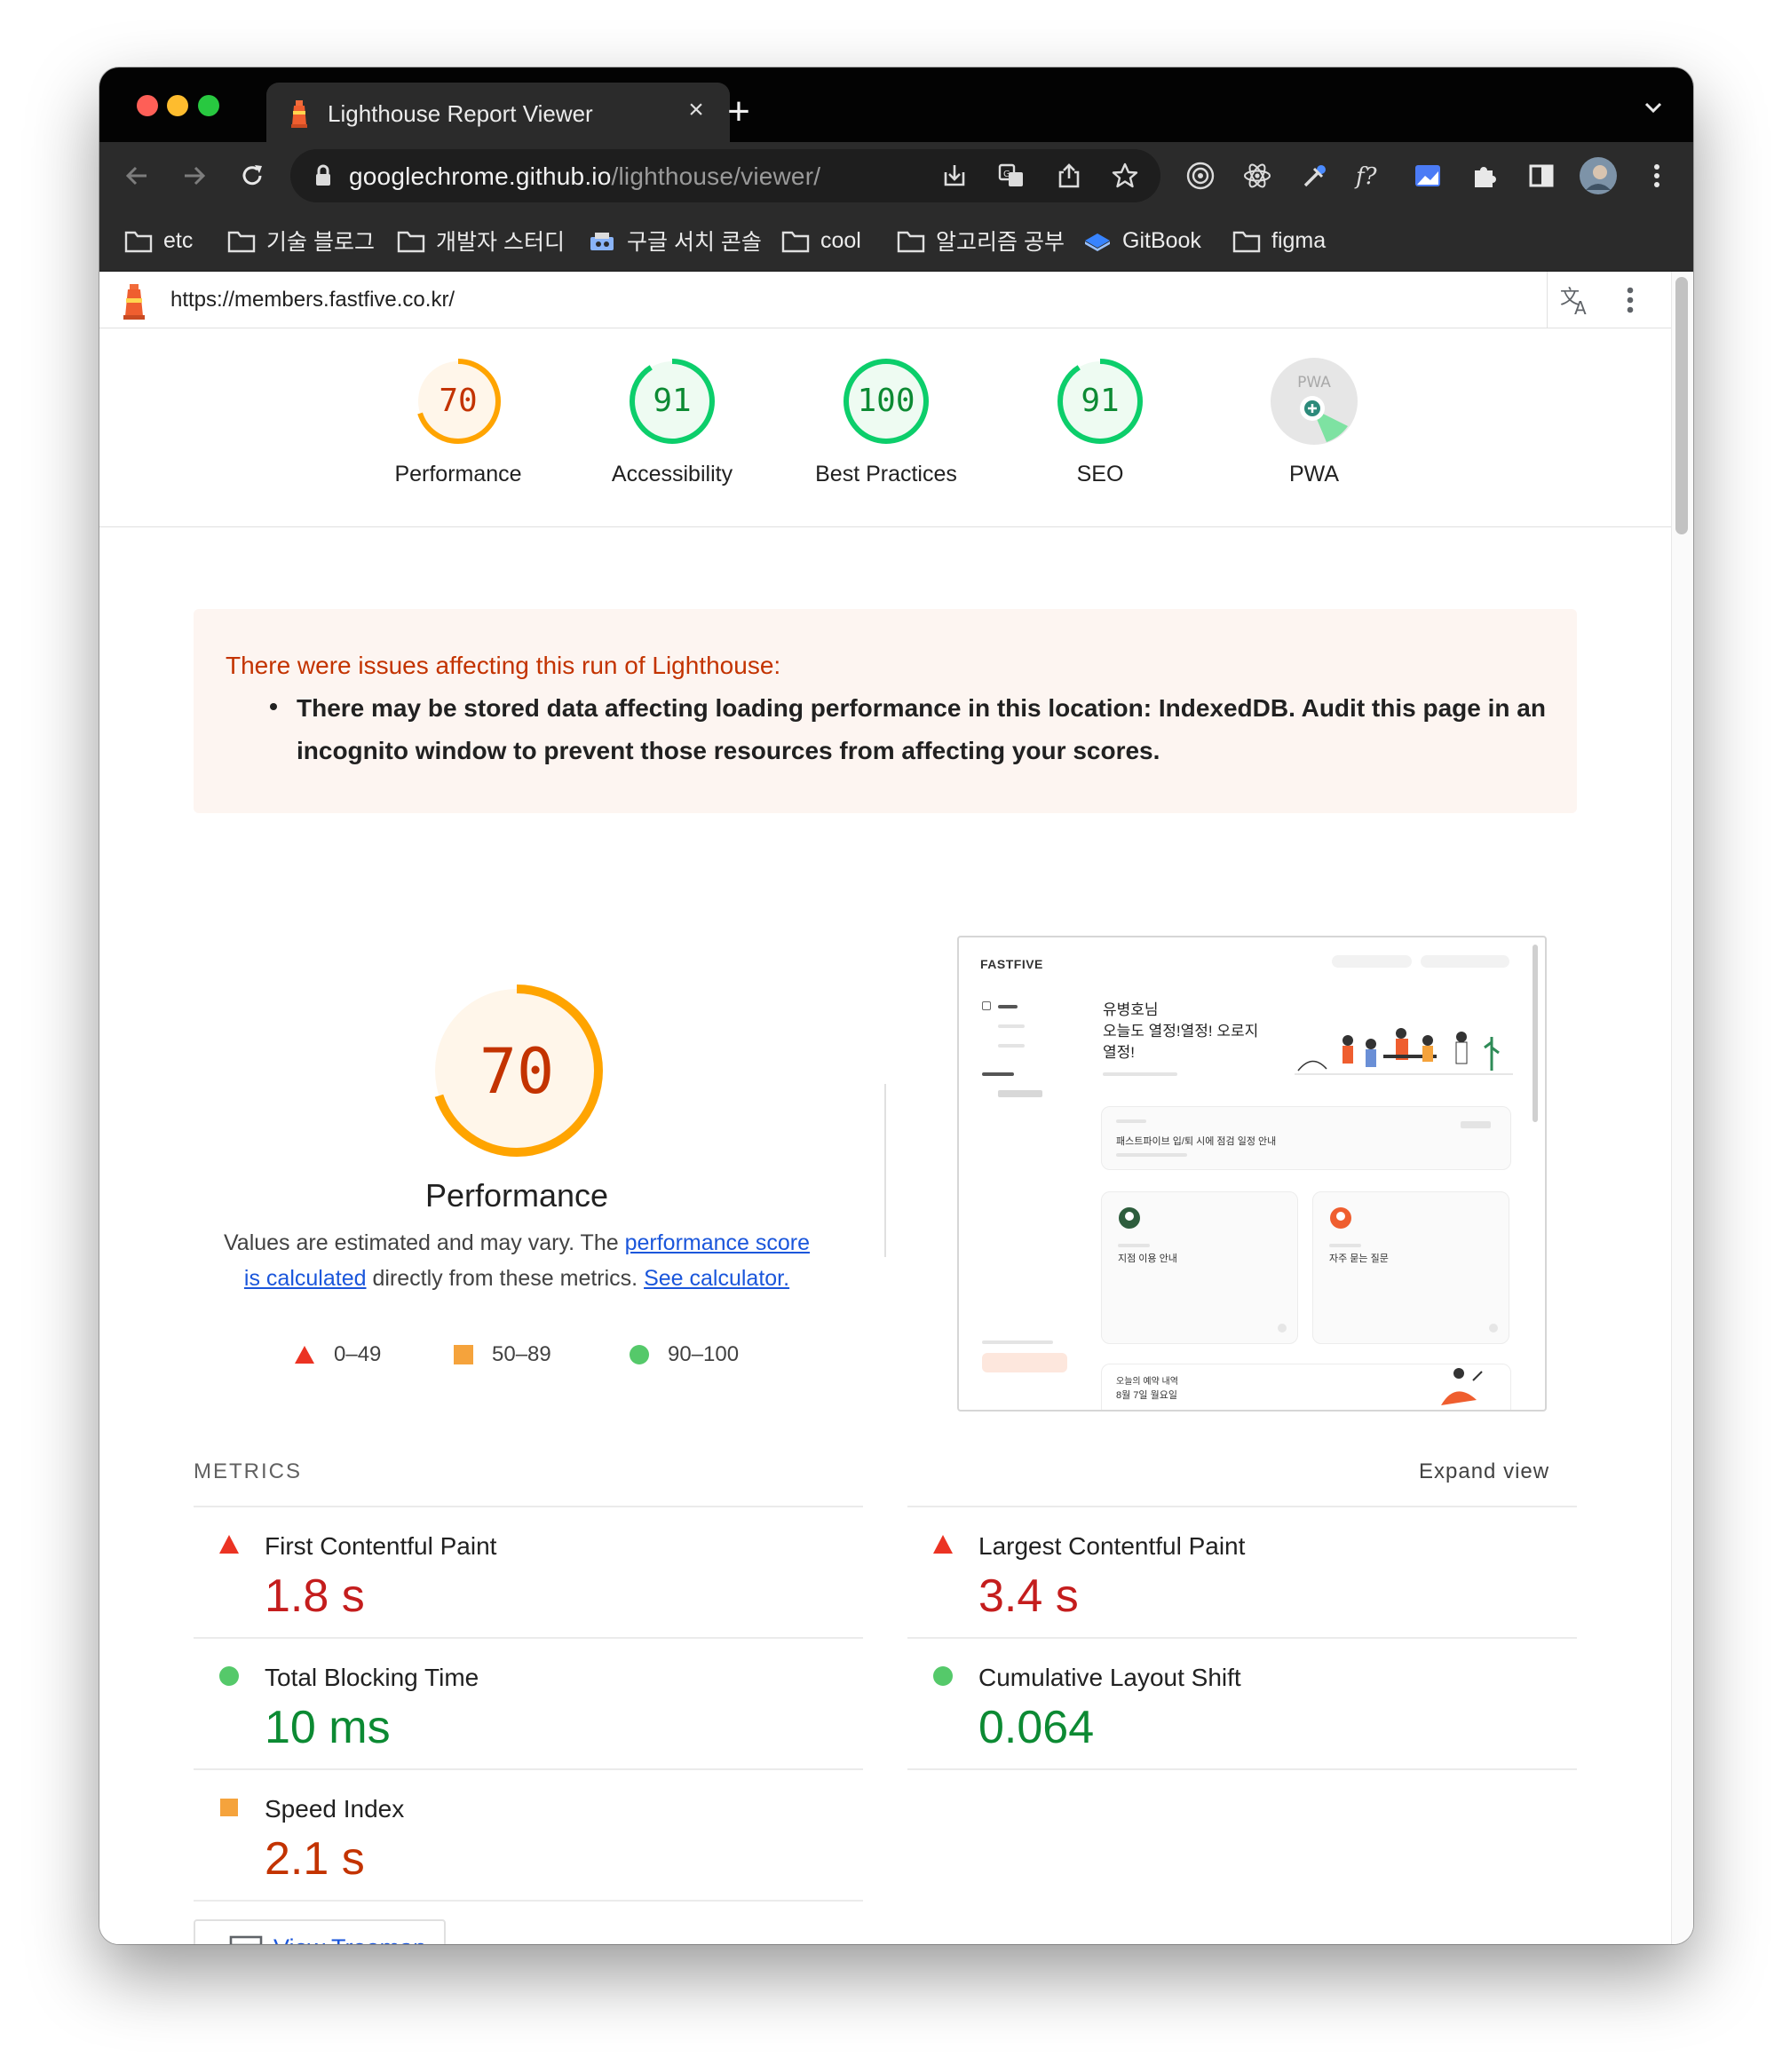 The image size is (1790, 2072). Describe the element at coordinates (252, 175) in the screenshot. I see `reload-icon` at that location.